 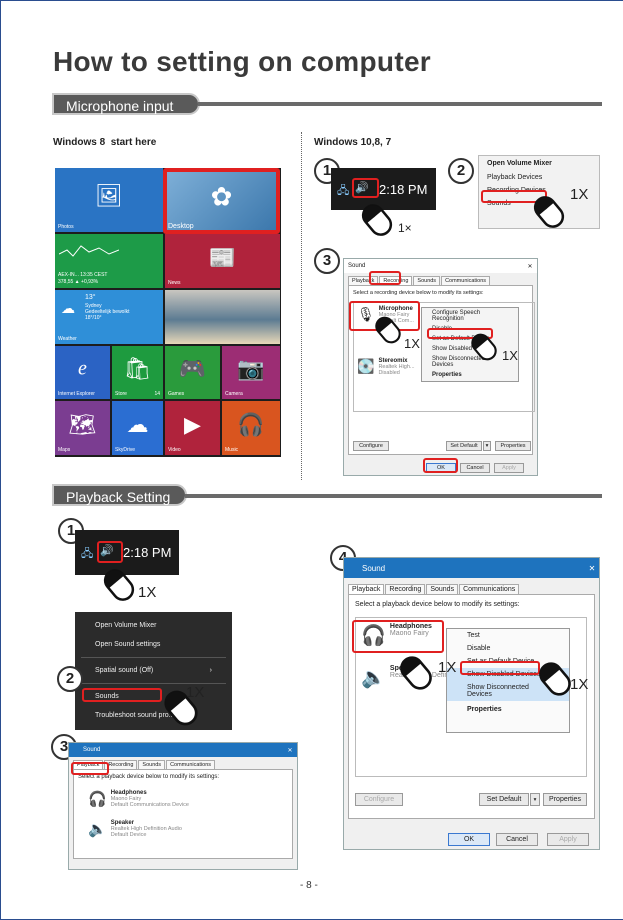 I want to click on tile-label: SkyDrive, so click(x=125, y=450).